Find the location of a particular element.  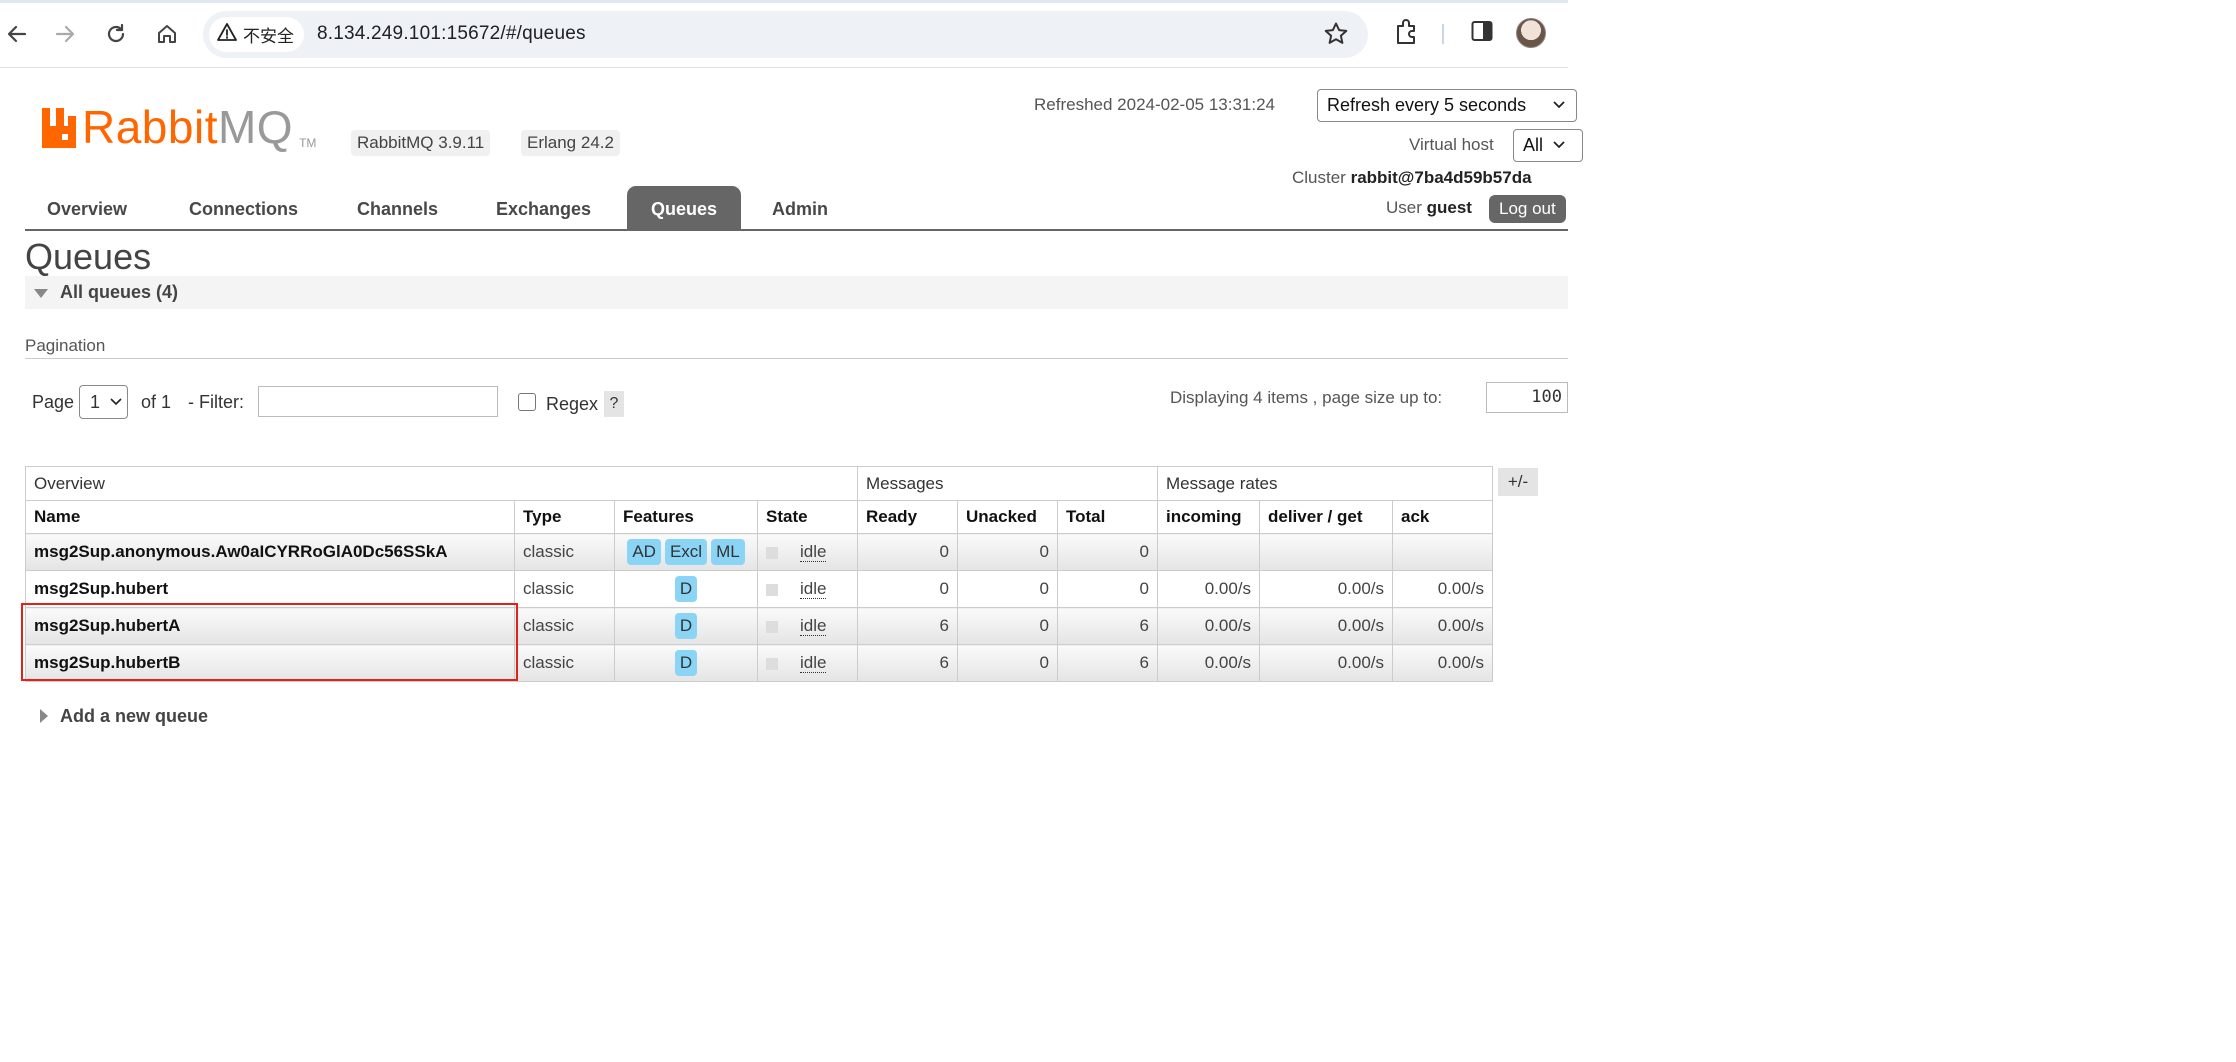

col-deliver-get: deliver / get is located at coordinates (1326, 517).